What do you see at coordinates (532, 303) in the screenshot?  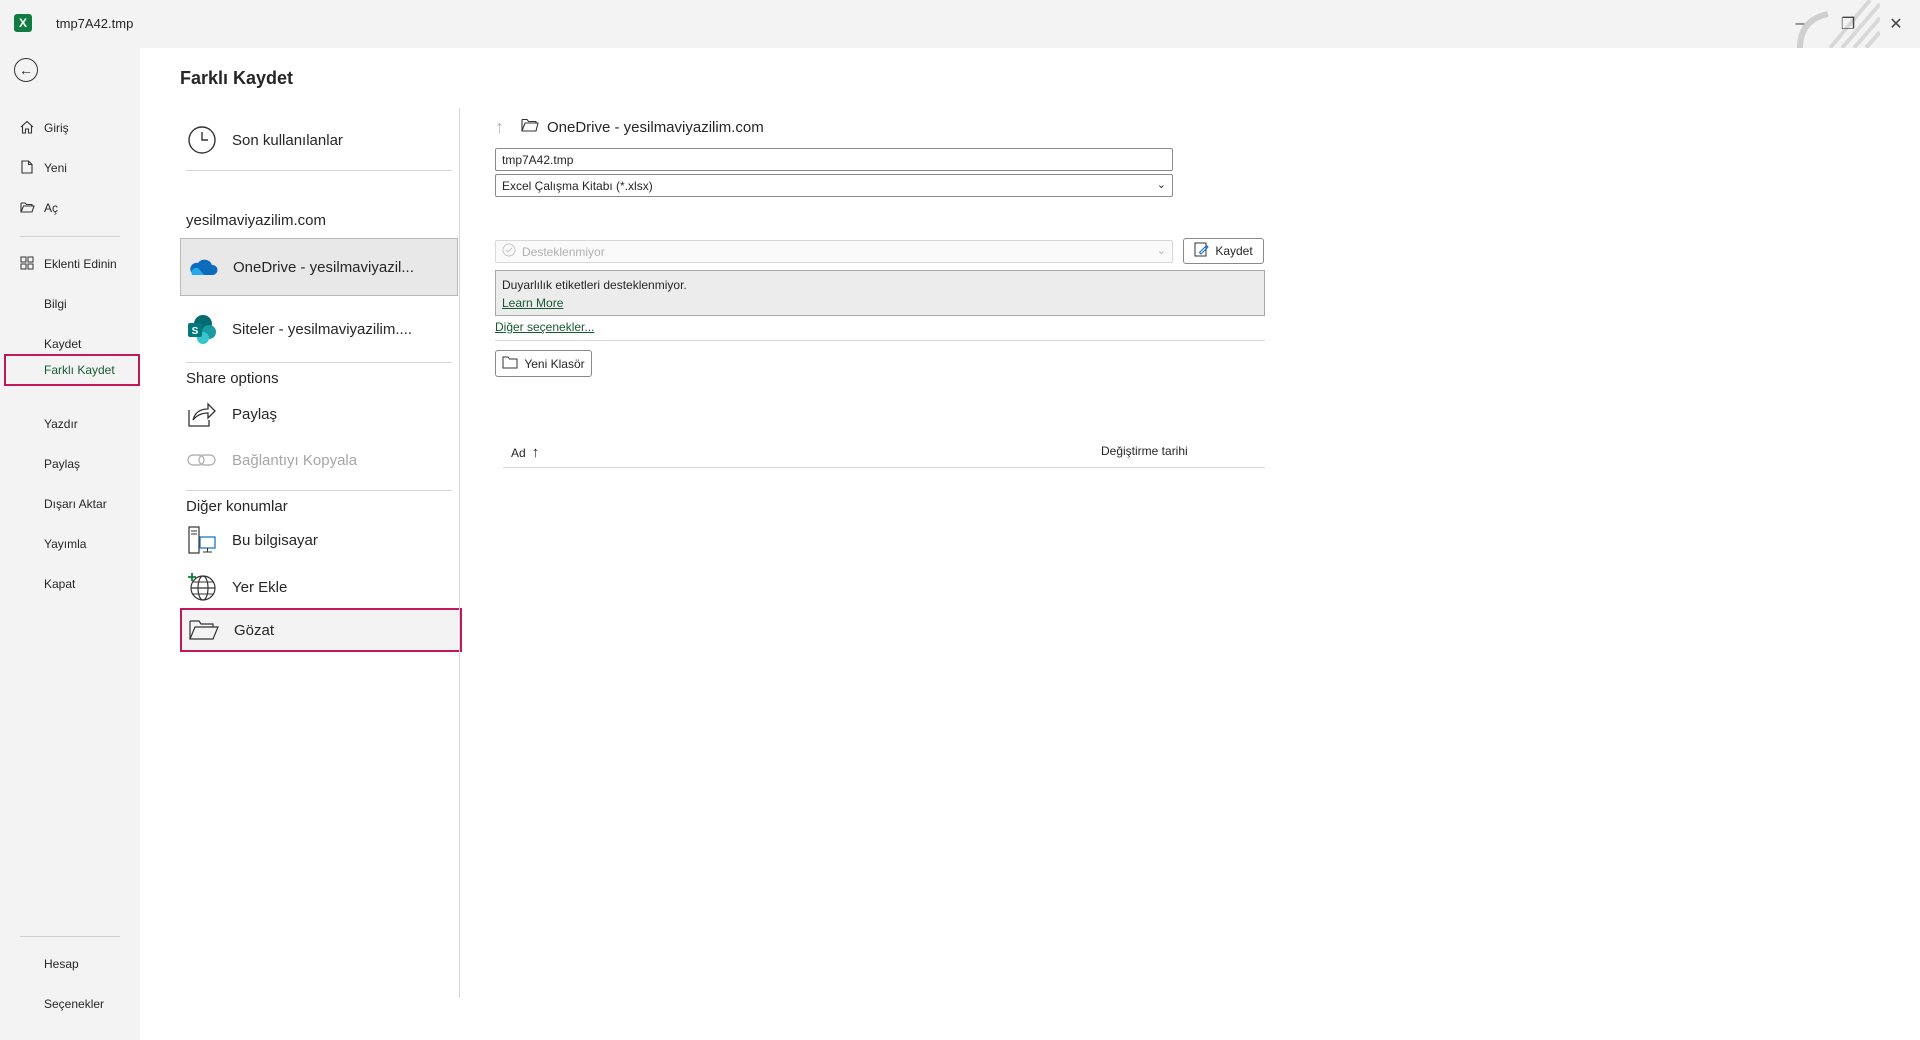 I see `learn-more-link: Learn More` at bounding box center [532, 303].